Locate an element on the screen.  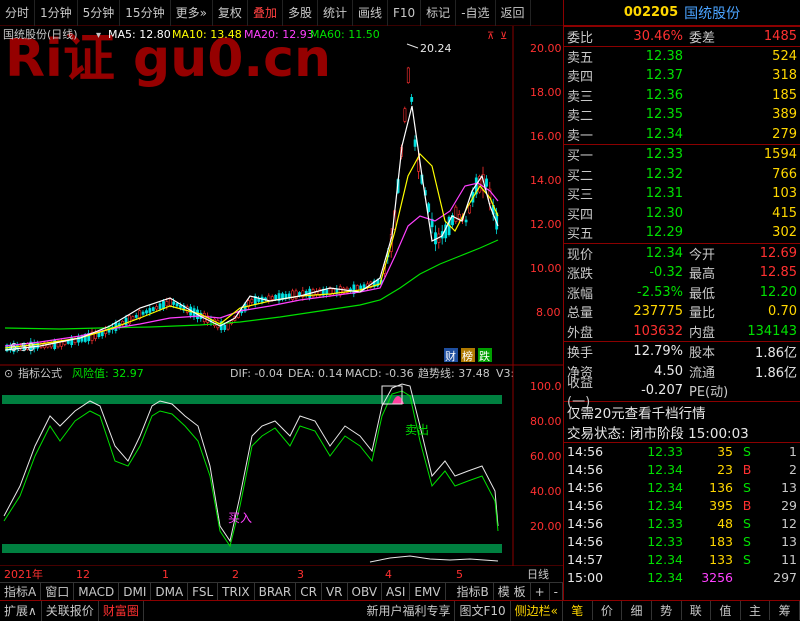
sidebar-toggle-button: 侧边栏« is located at coordinates (537, 610).